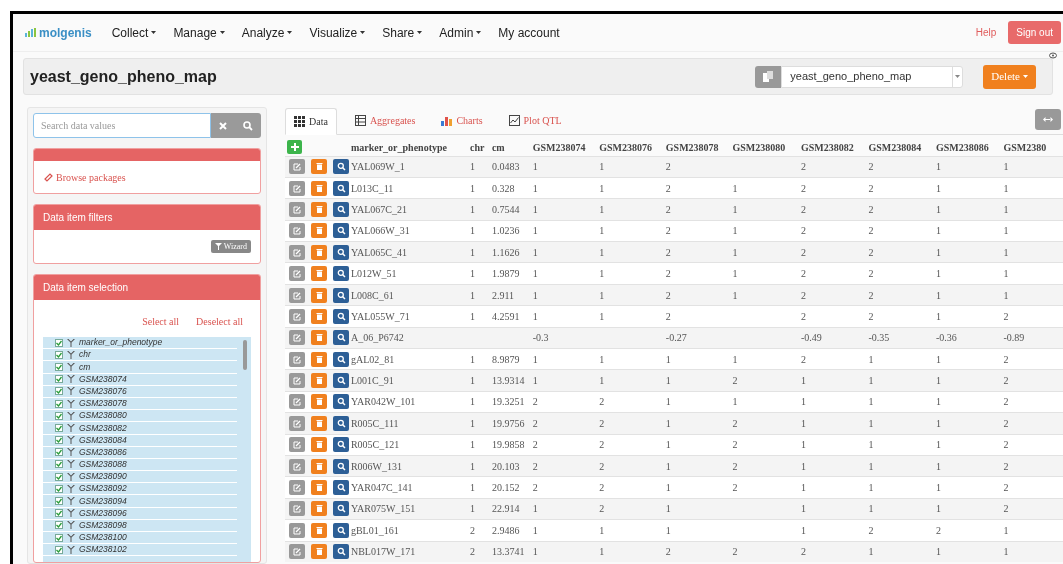  What do you see at coordinates (402, 32) in the screenshot?
I see `nav-menu: Share` at bounding box center [402, 32].